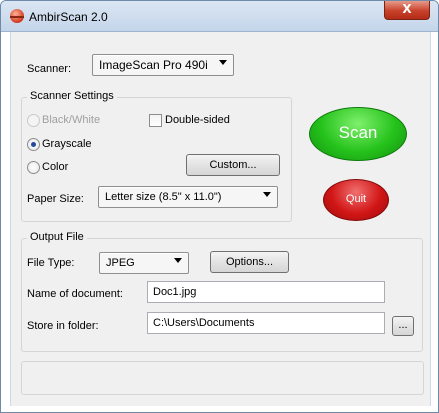  I want to click on radio-grayscale, so click(33, 144).